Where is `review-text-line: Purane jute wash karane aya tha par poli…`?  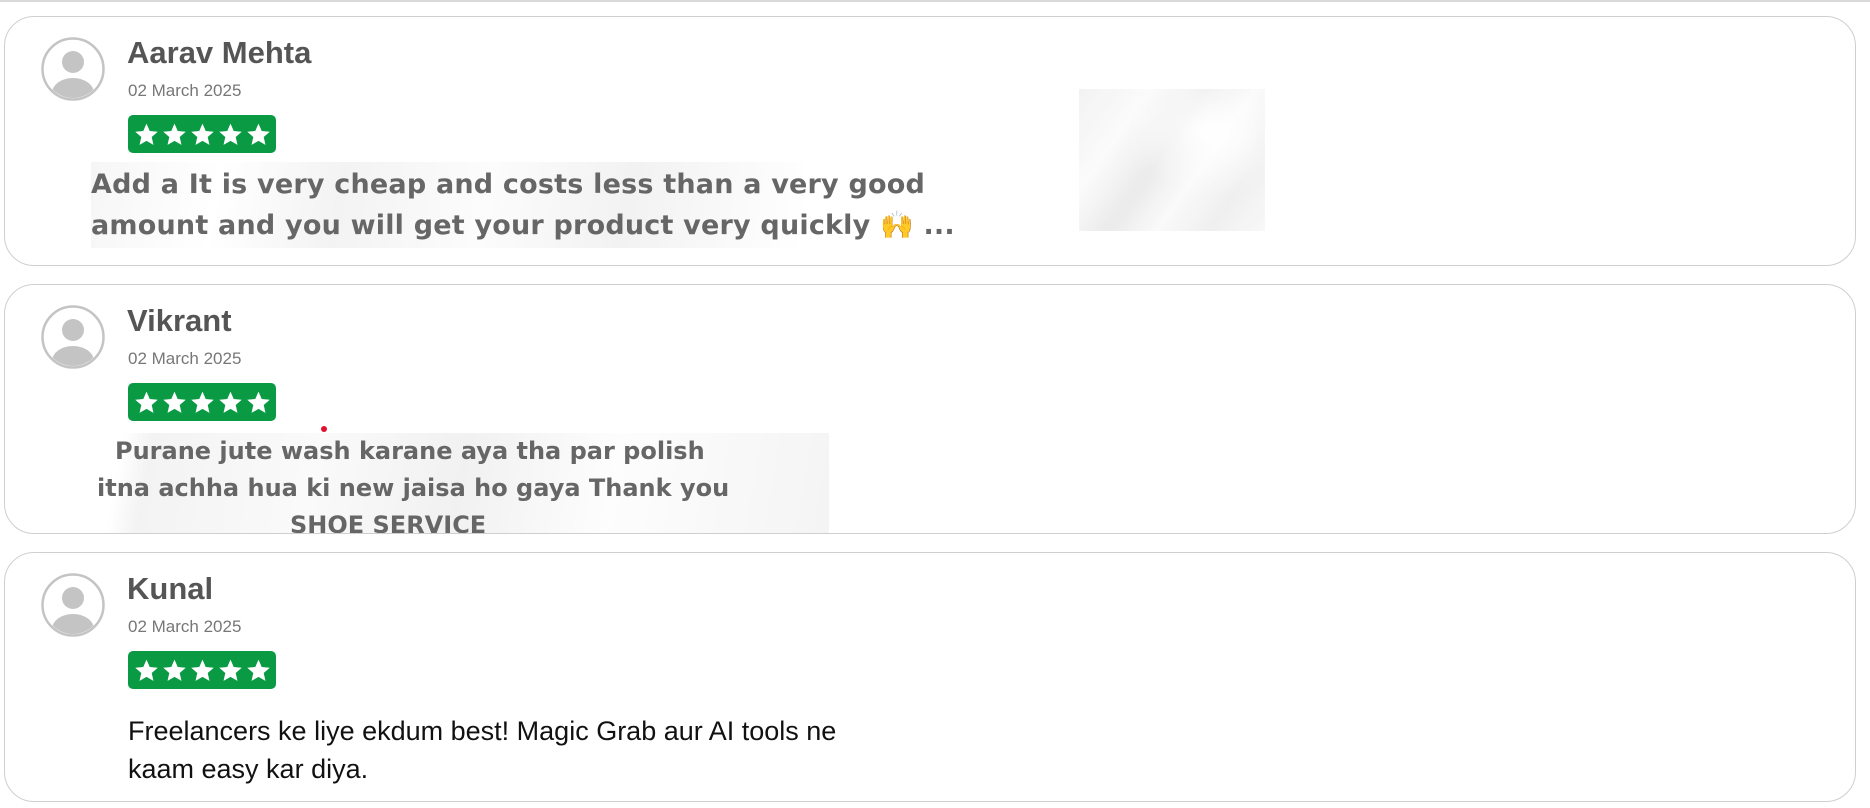
review-text-line: Purane jute wash karane aya tha par poli… is located at coordinates (410, 451).